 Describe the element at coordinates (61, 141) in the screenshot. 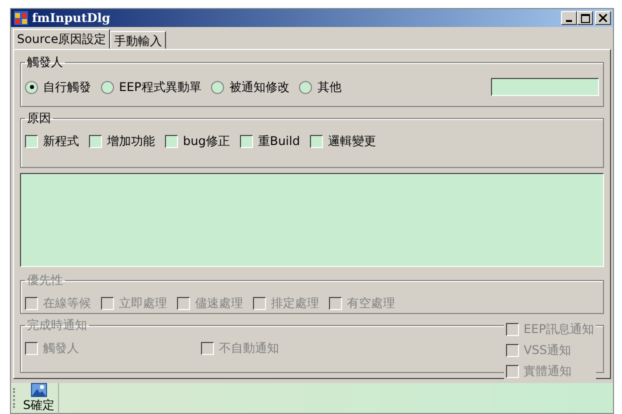

I see `checkbox-label: 新程式` at that location.